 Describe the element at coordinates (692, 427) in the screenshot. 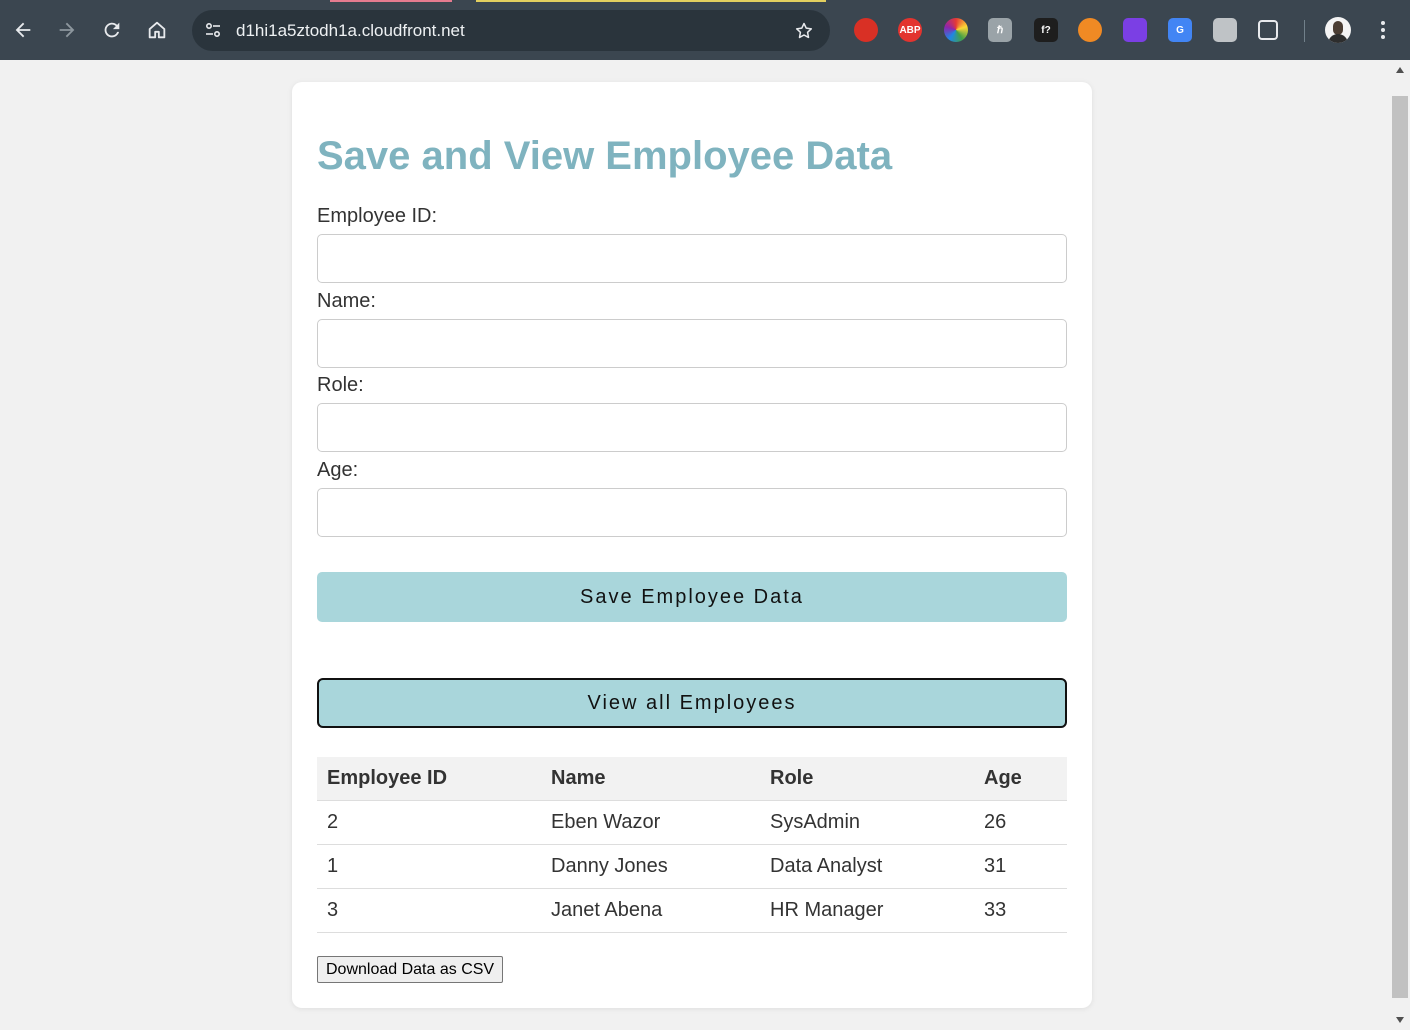

I see `role-input` at that location.